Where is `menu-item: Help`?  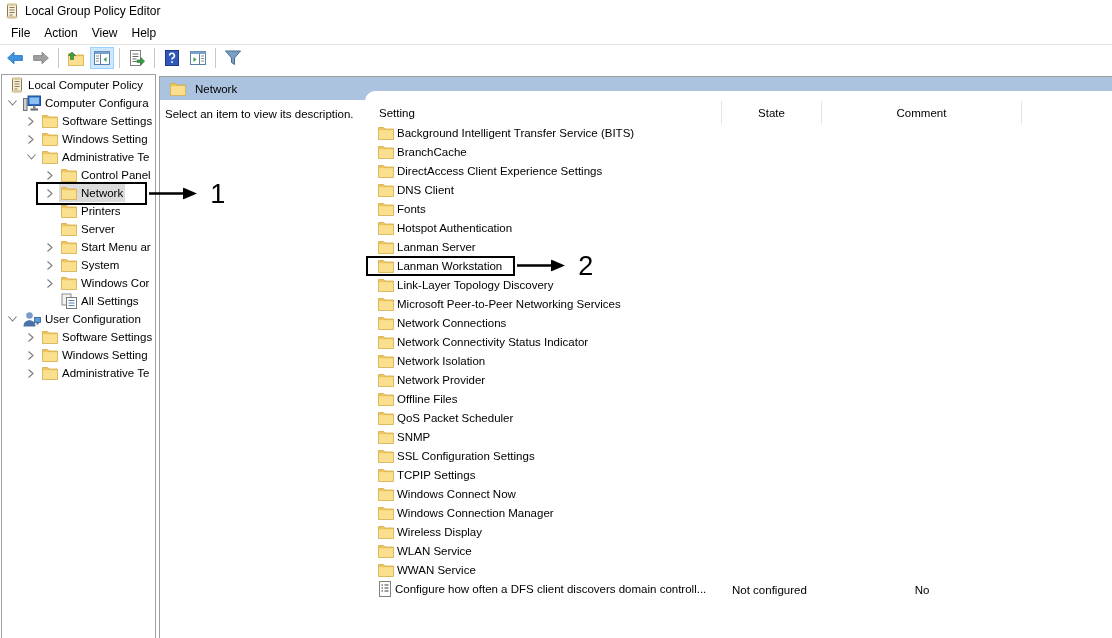
menu-item: Help is located at coordinates (144, 33).